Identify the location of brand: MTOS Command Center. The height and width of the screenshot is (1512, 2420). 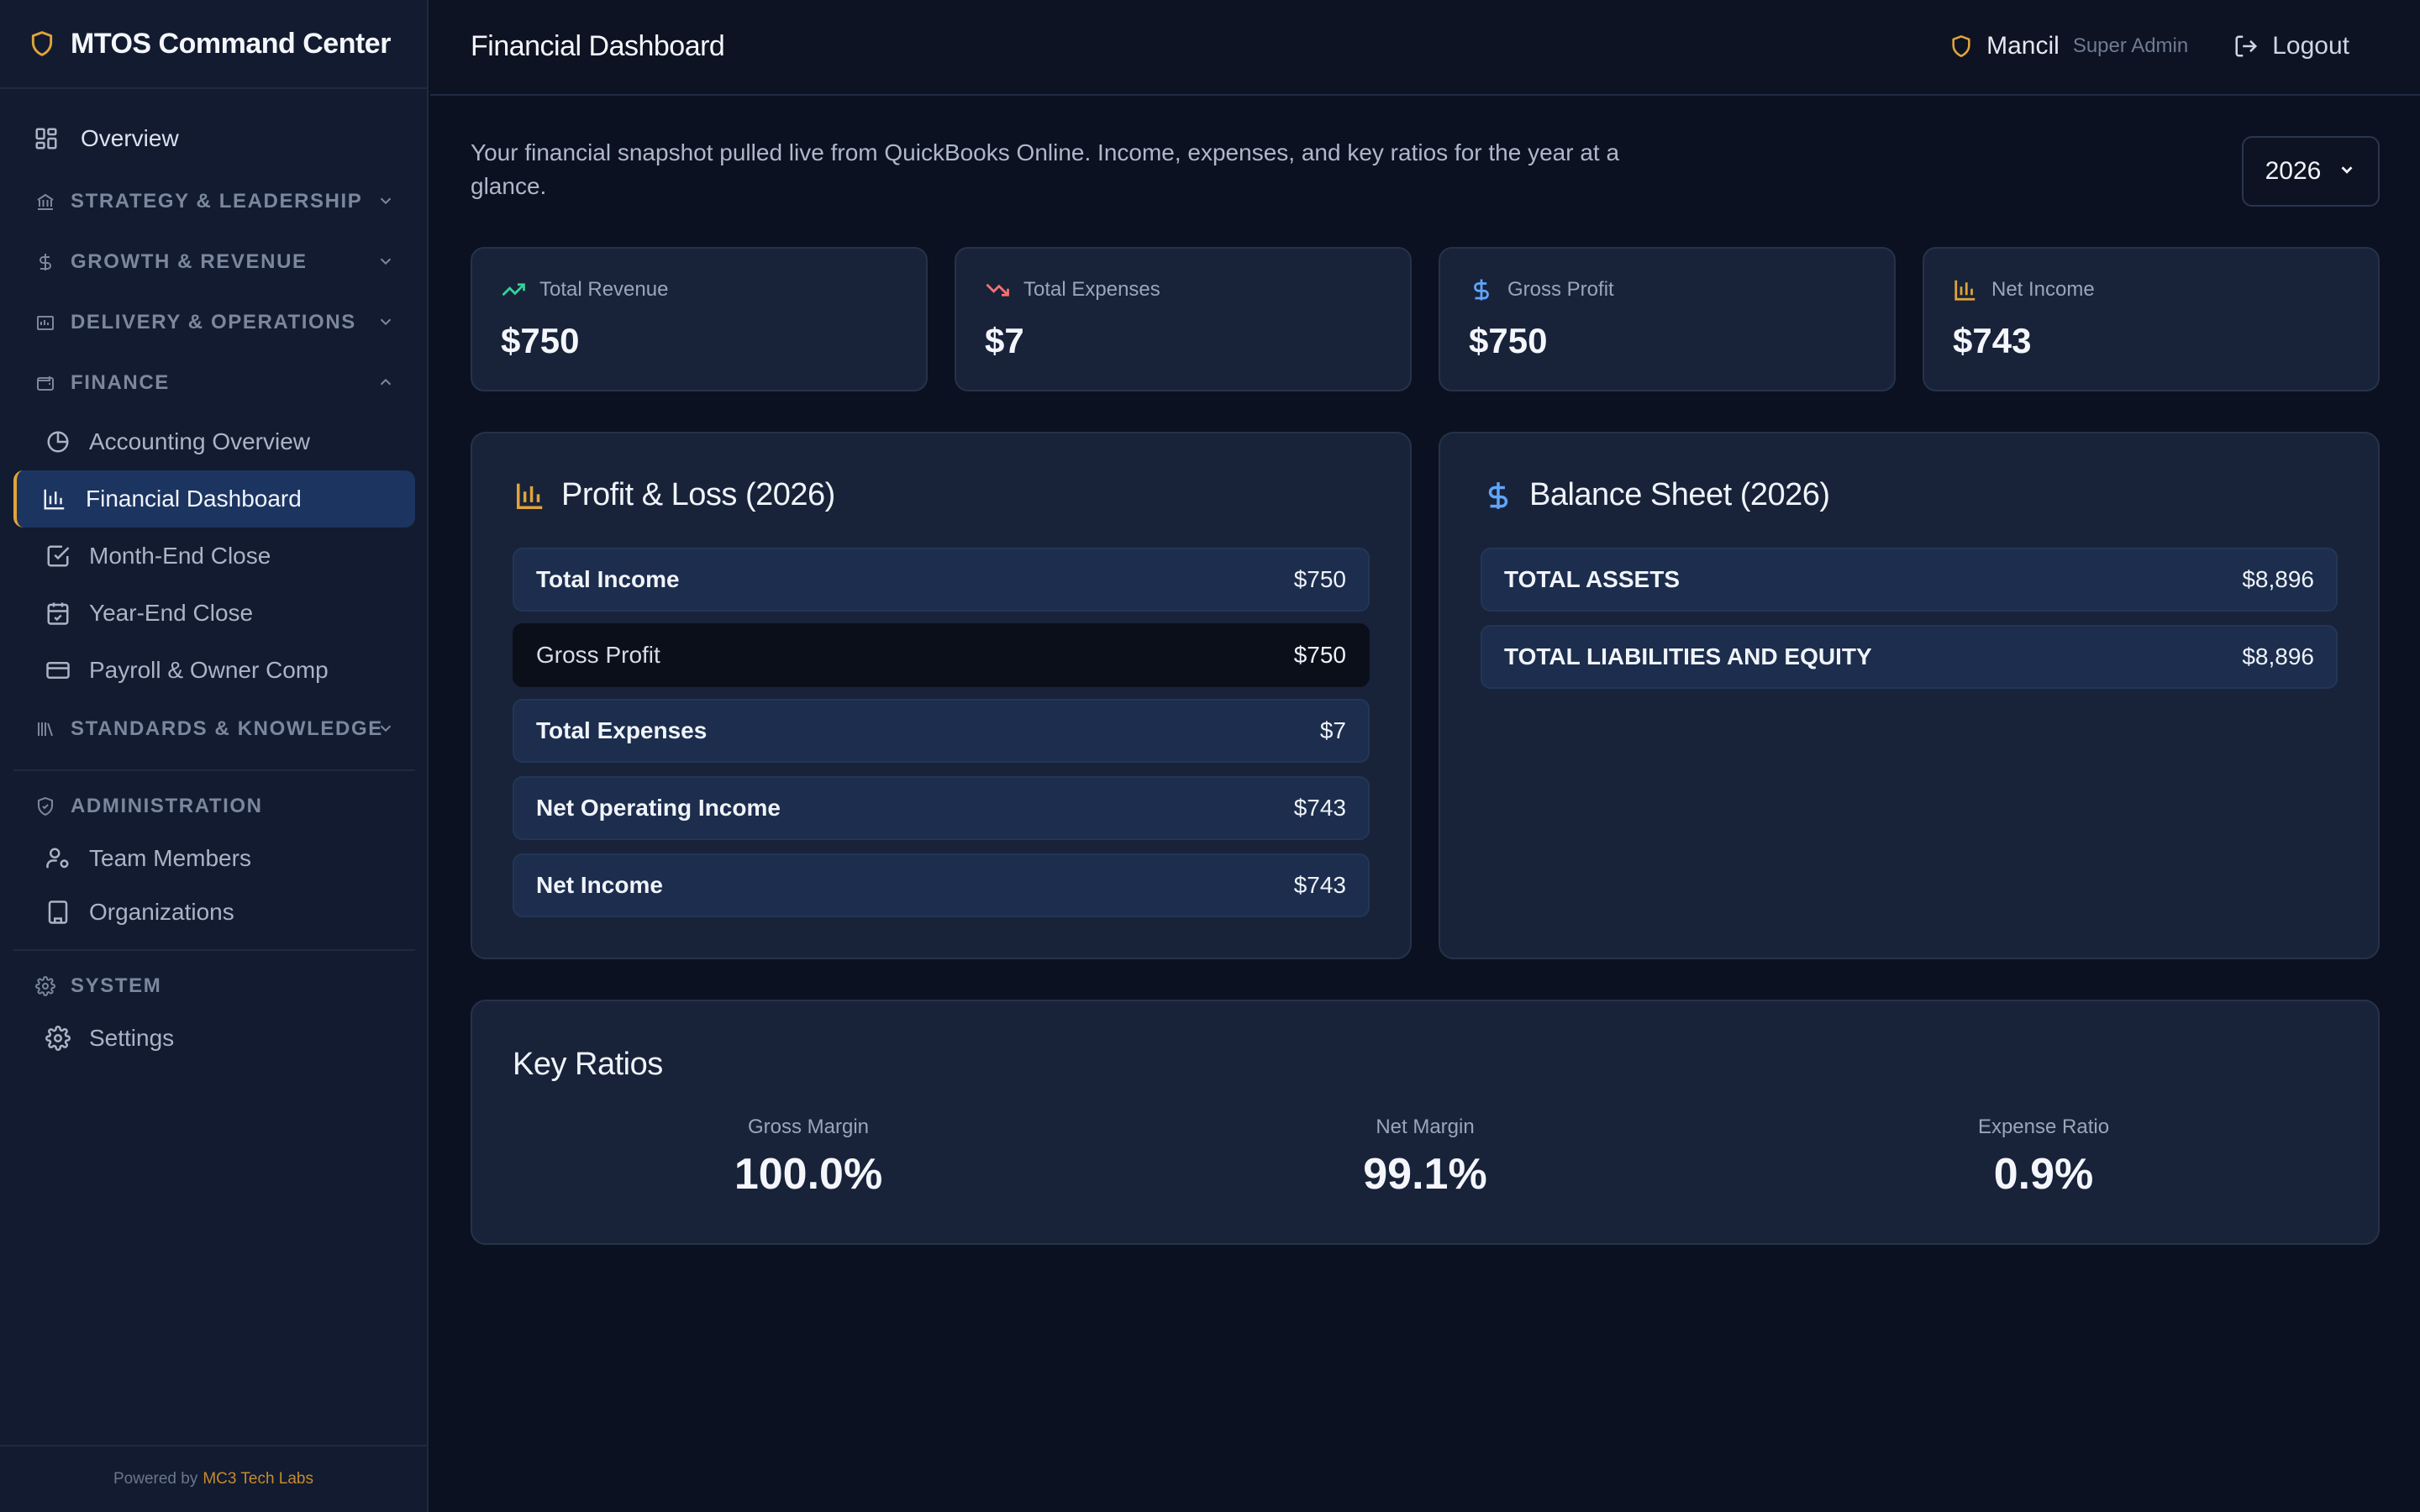
(214, 44).